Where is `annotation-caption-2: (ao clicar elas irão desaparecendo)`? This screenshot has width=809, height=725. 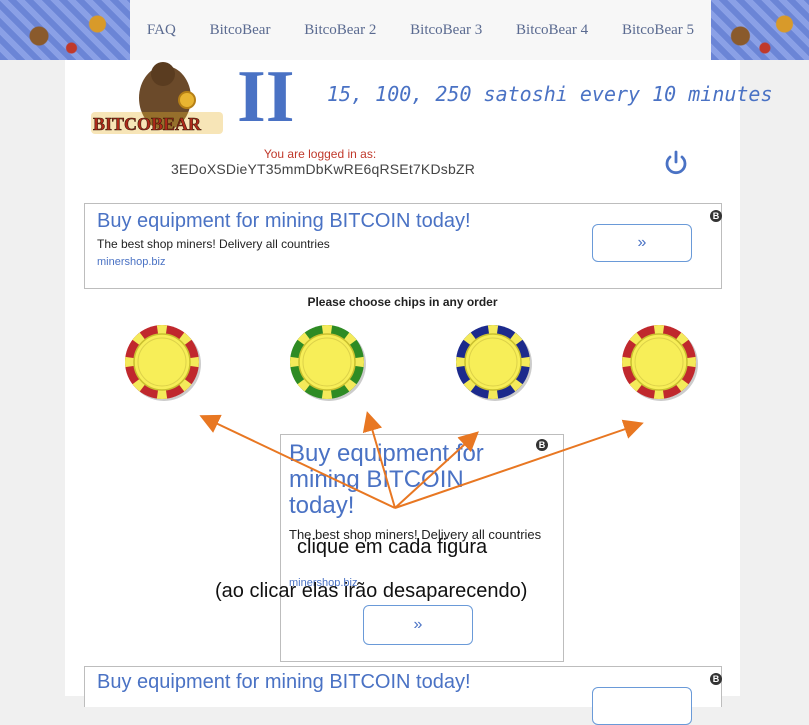
annotation-caption-2: (ao clicar elas irão desaparecendo) is located at coordinates (371, 591).